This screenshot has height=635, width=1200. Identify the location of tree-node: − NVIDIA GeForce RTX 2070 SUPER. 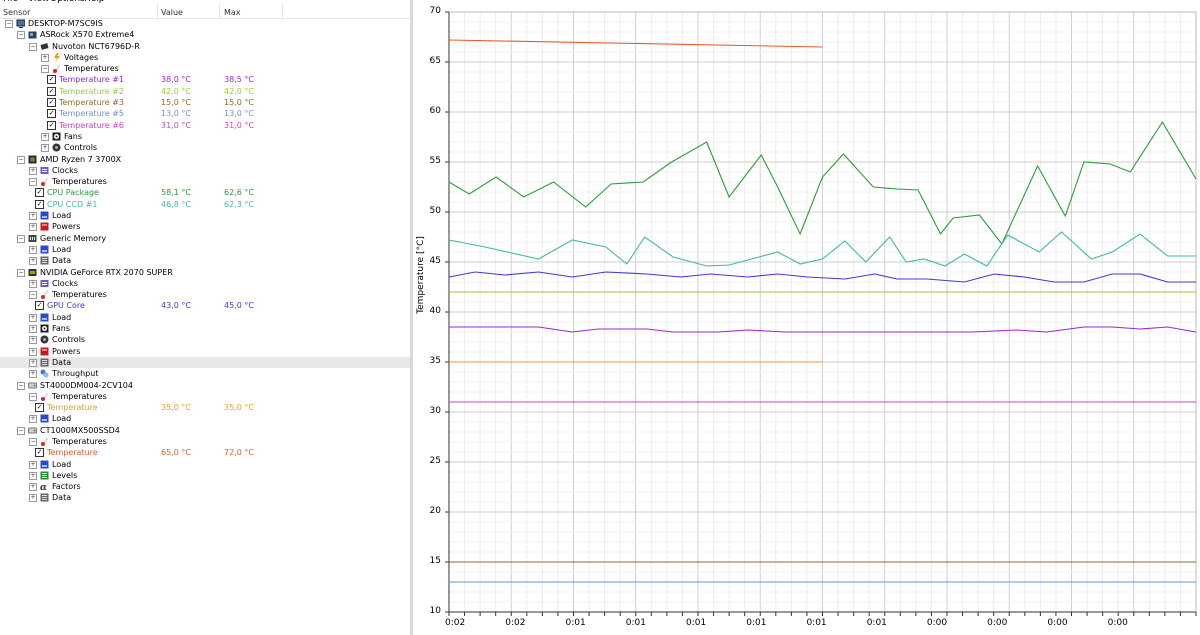
(205, 272).